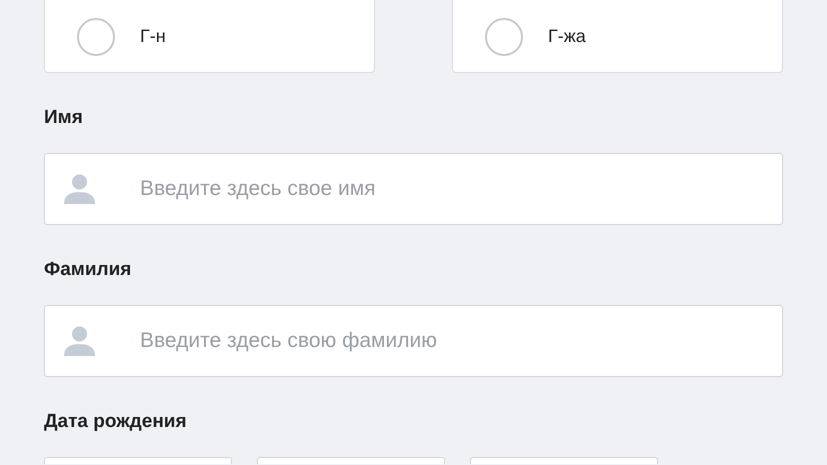  What do you see at coordinates (88, 270) in the screenshot?
I see `field-label: Фамилия` at bounding box center [88, 270].